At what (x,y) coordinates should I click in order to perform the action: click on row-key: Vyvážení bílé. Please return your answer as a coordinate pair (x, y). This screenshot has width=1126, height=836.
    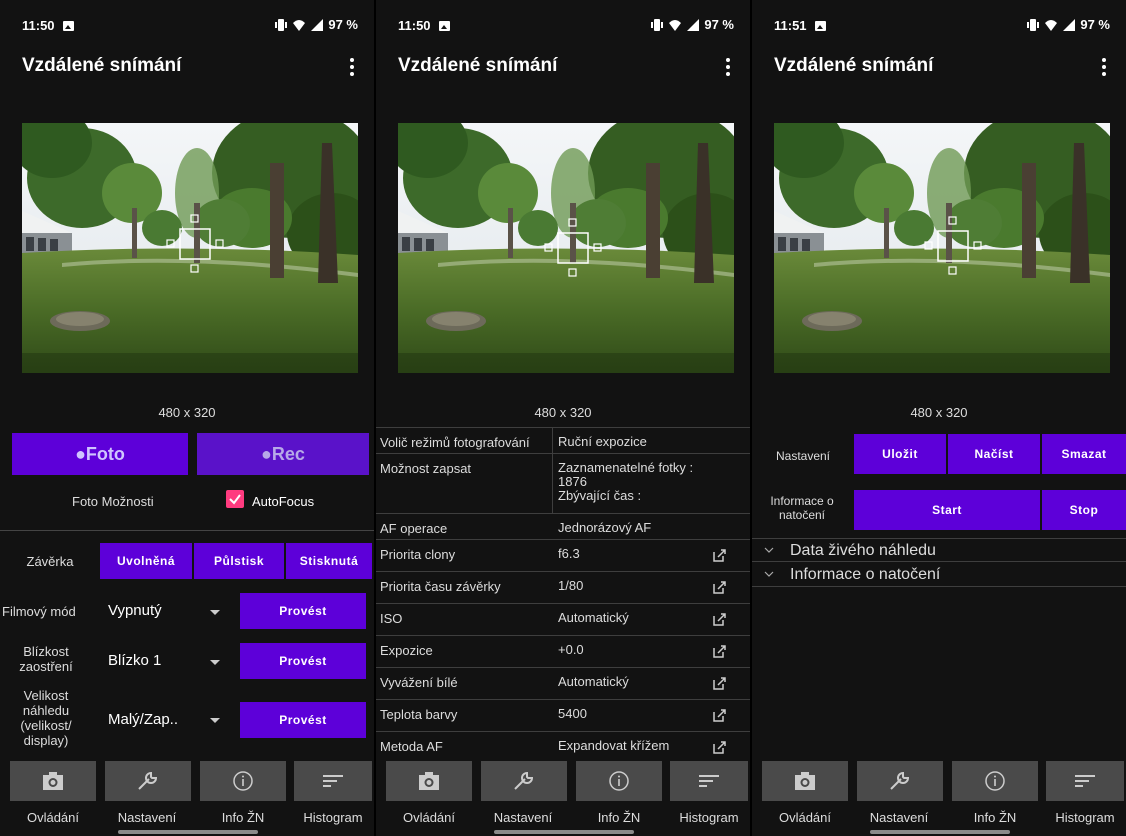
    Looking at the image, I should click on (419, 682).